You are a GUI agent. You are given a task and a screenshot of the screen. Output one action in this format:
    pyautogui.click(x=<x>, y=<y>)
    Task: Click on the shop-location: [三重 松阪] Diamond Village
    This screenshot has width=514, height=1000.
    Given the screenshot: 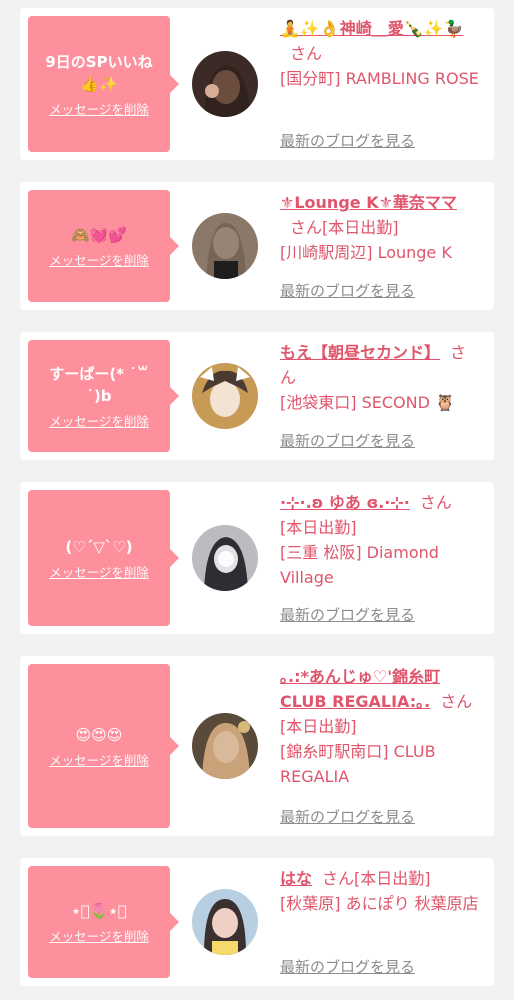 What is the action you would take?
    pyautogui.click(x=359, y=565)
    